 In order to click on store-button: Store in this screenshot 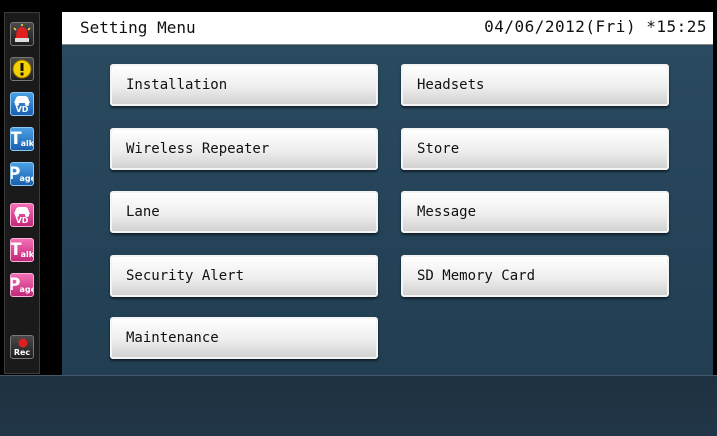, I will do `click(535, 149)`.